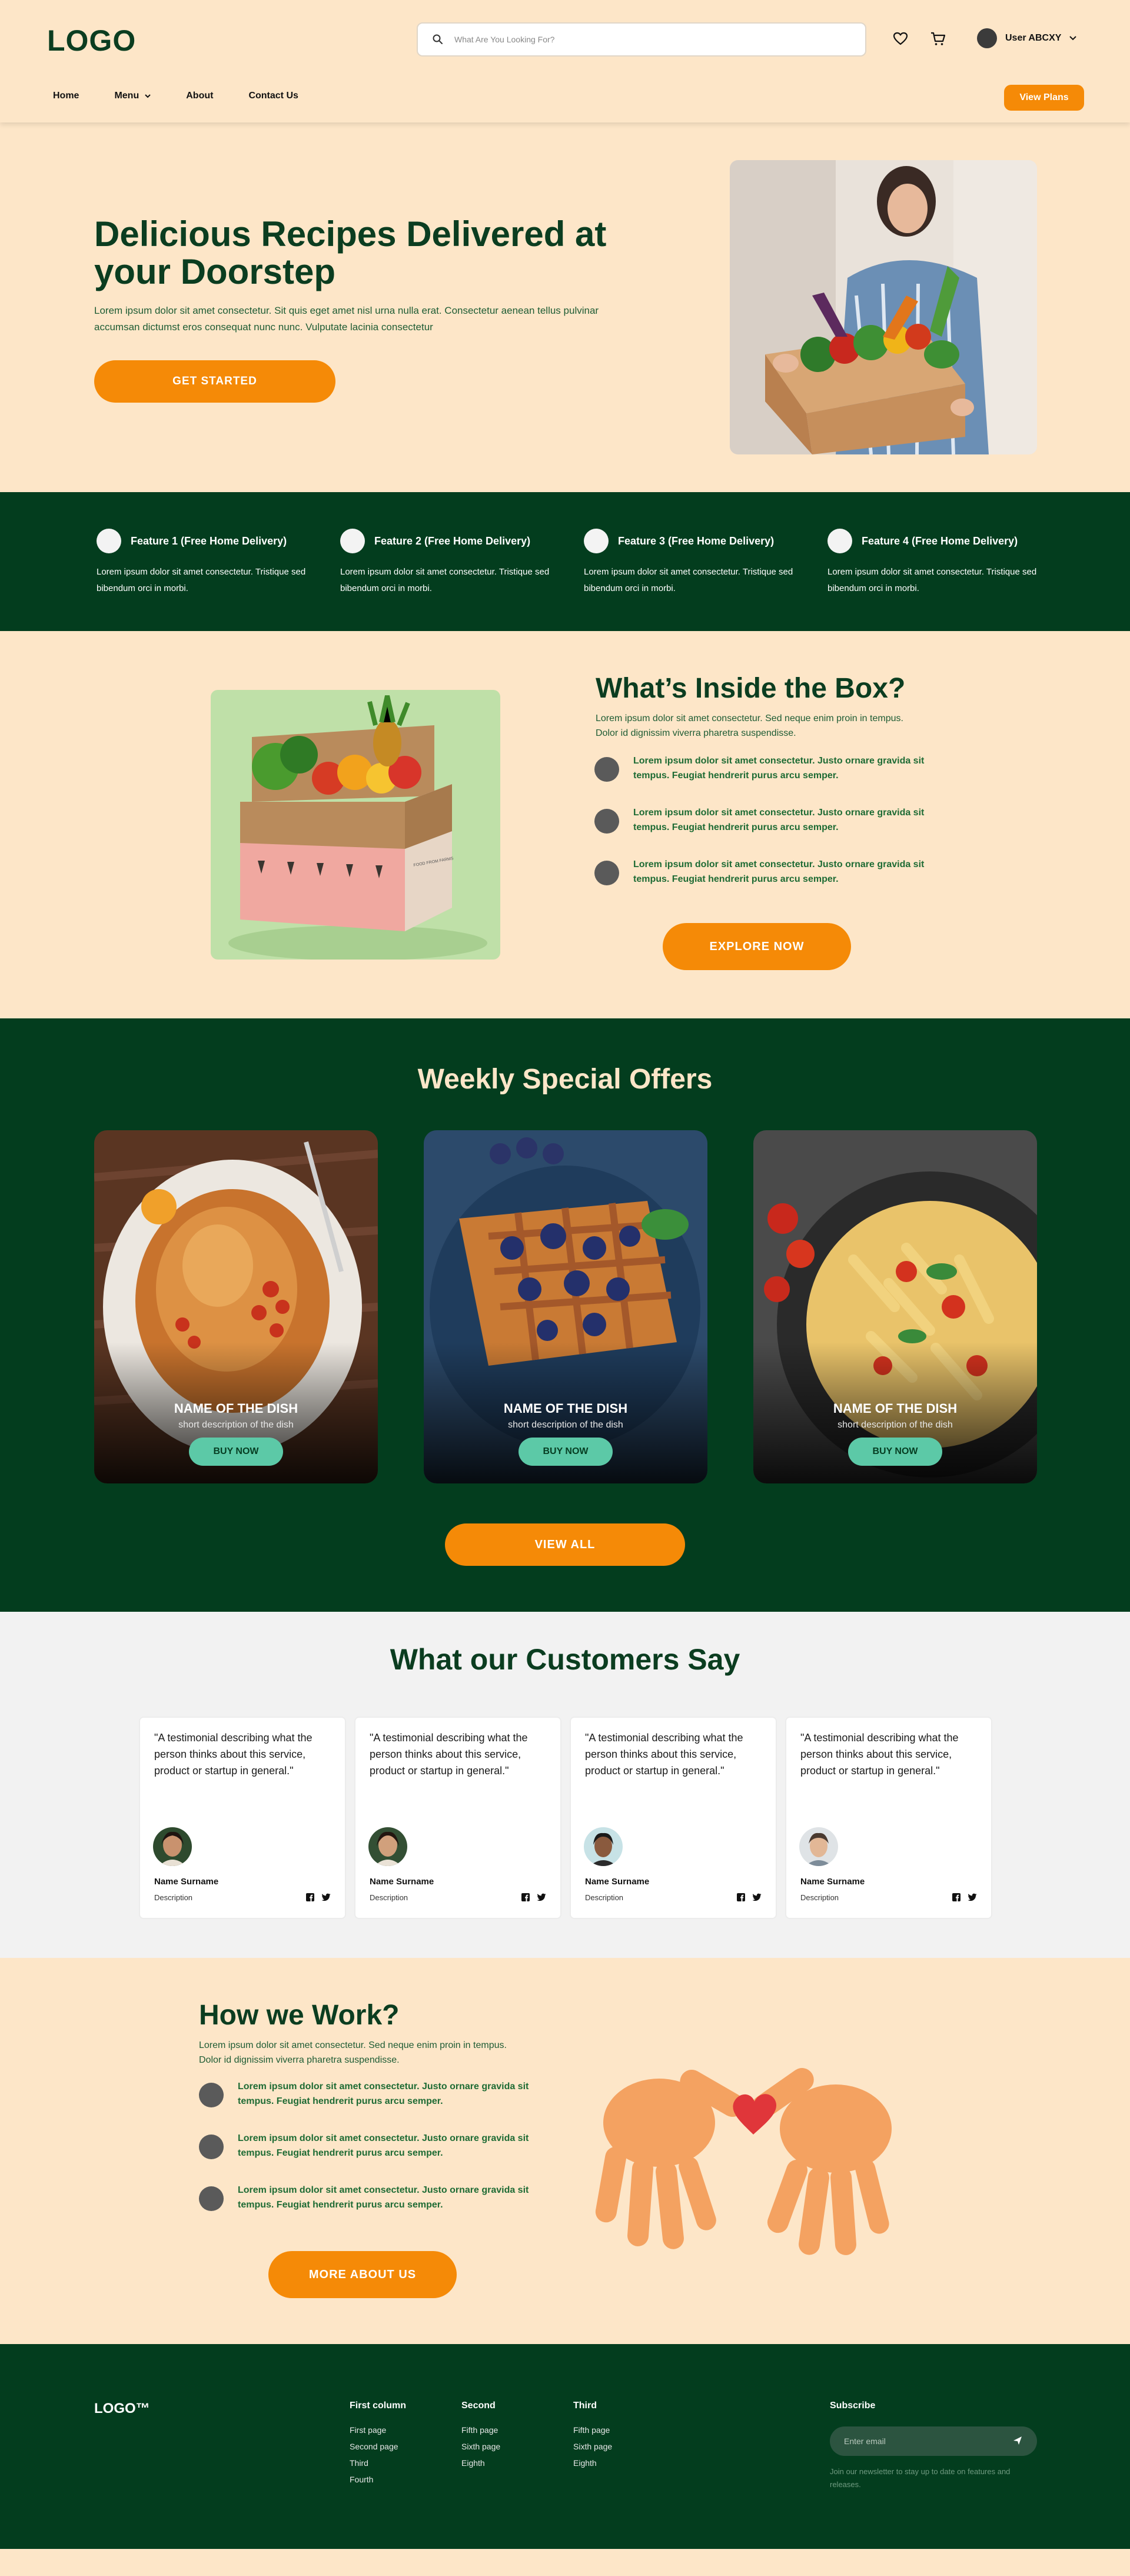 This screenshot has height=2576, width=1130. Describe the element at coordinates (923, 2441) in the screenshot. I see `email-input` at that location.